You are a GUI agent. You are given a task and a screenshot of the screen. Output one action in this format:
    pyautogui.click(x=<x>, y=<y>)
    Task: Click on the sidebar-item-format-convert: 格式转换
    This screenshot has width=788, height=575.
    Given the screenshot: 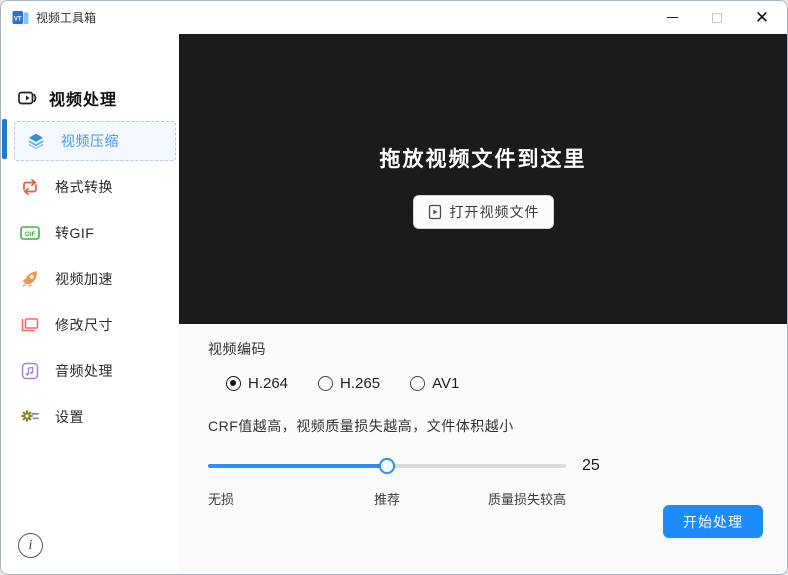 What is the action you would take?
    pyautogui.click(x=90, y=187)
    